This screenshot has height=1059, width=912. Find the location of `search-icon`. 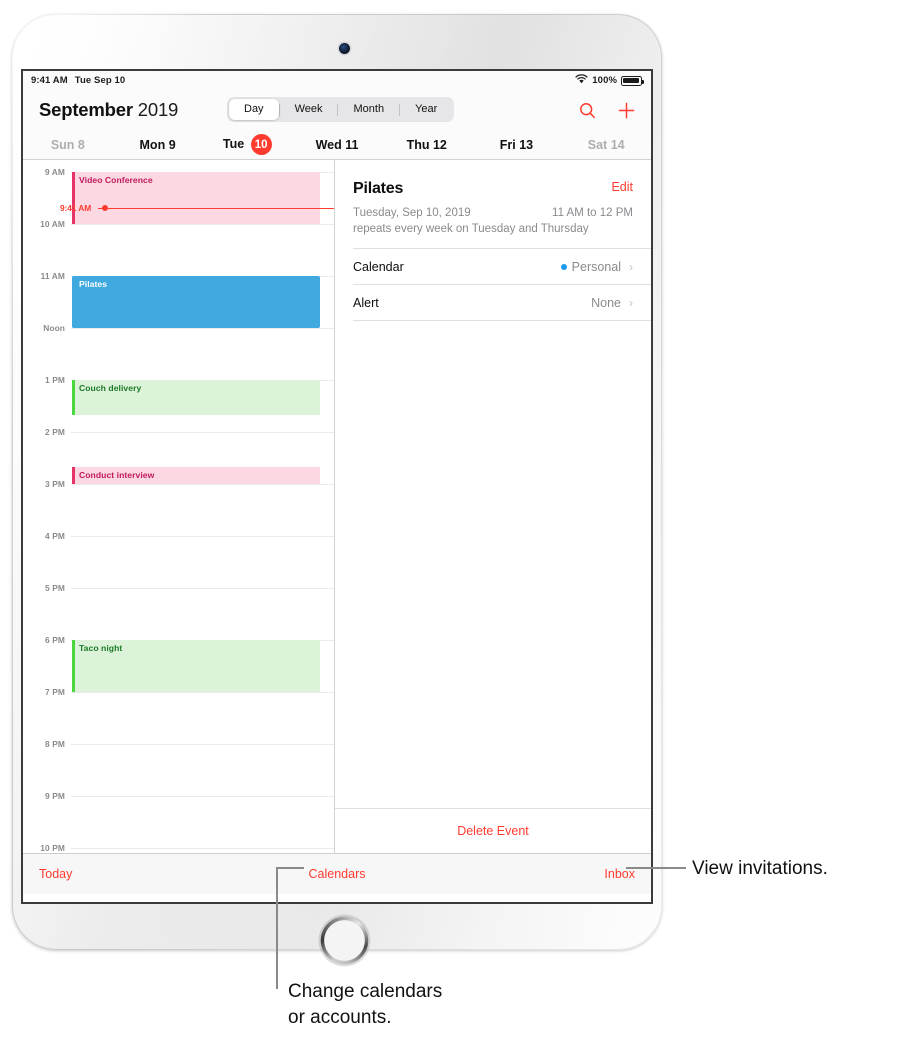

search-icon is located at coordinates (587, 110).